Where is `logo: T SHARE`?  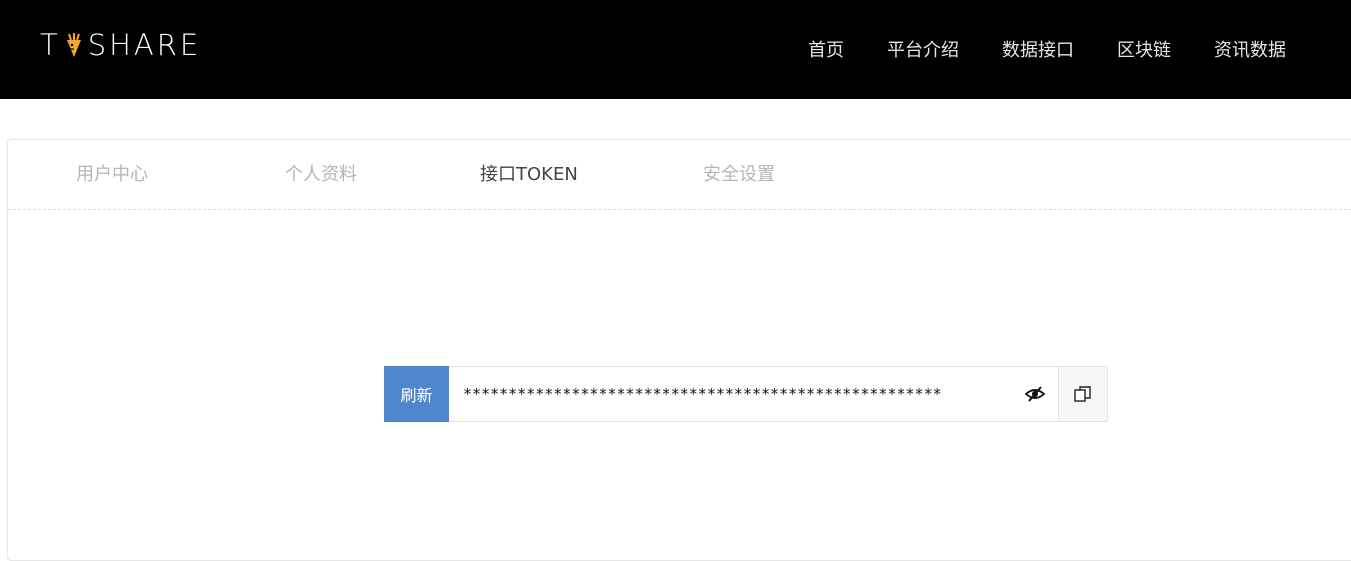
logo: T SHARE is located at coordinates (121, 45).